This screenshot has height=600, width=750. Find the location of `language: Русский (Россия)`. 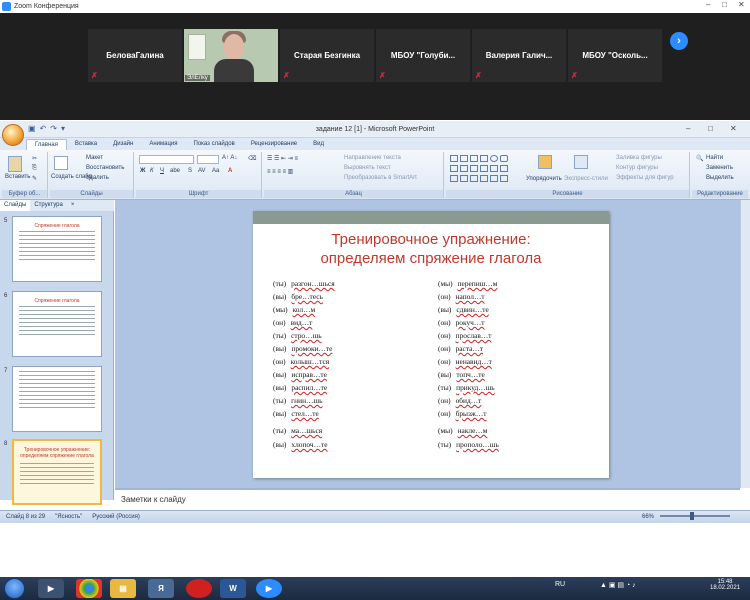

language: Русский (Россия) is located at coordinates (116, 517).